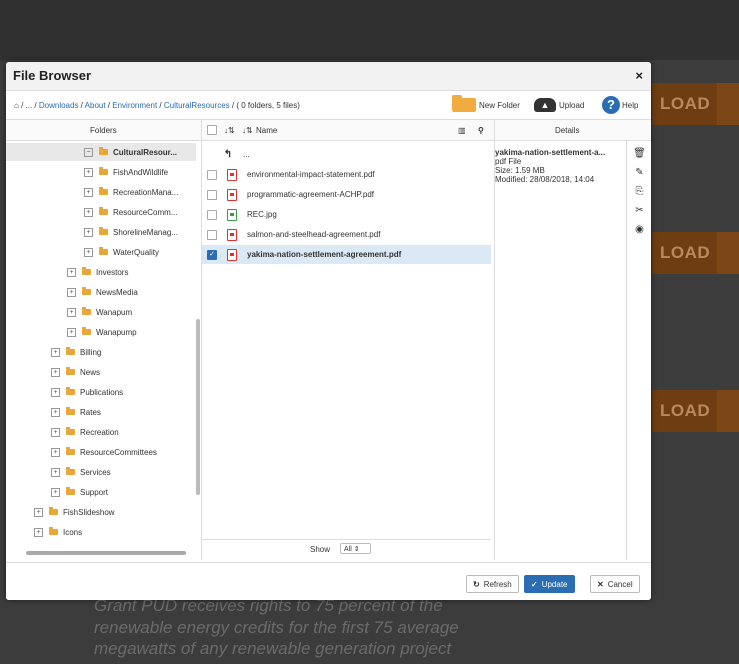 The image size is (739, 664). What do you see at coordinates (104, 452) in the screenshot?
I see `tree-item-resourcecommittees: + ResourceCommittees` at bounding box center [104, 452].